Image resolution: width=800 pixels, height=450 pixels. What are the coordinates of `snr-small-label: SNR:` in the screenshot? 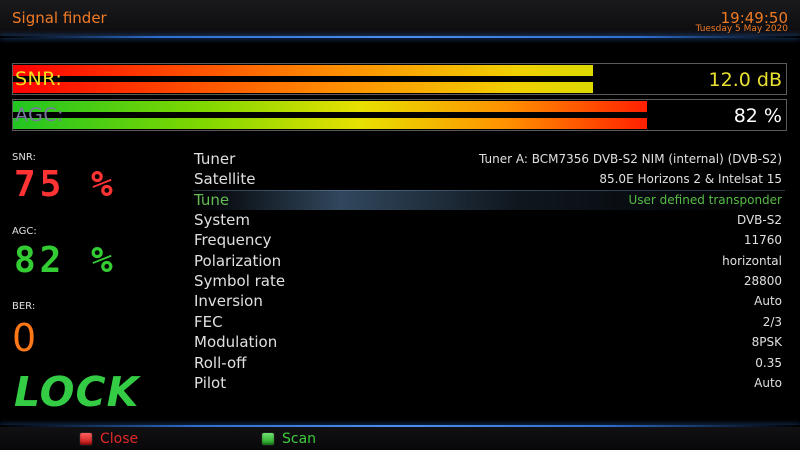 It's located at (24, 157).